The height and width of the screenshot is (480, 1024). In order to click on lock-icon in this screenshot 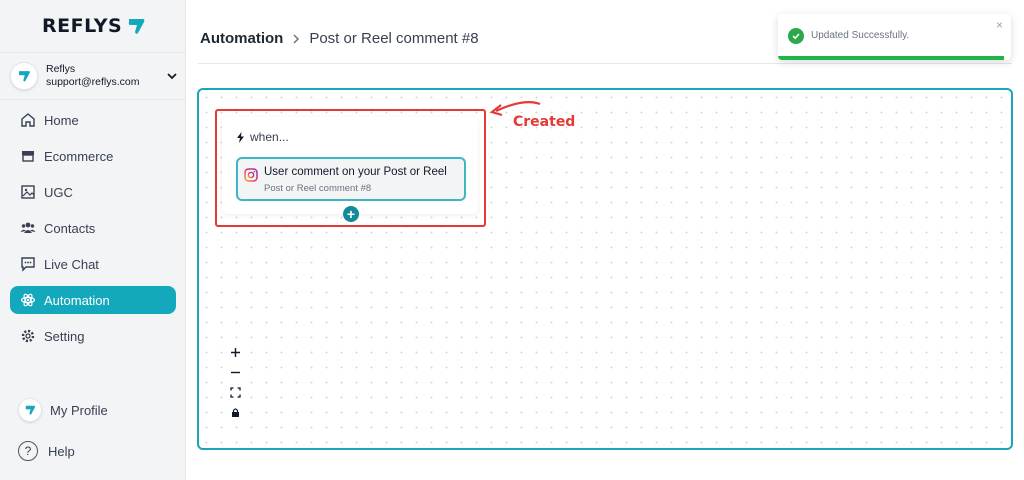, I will do `click(235, 412)`.